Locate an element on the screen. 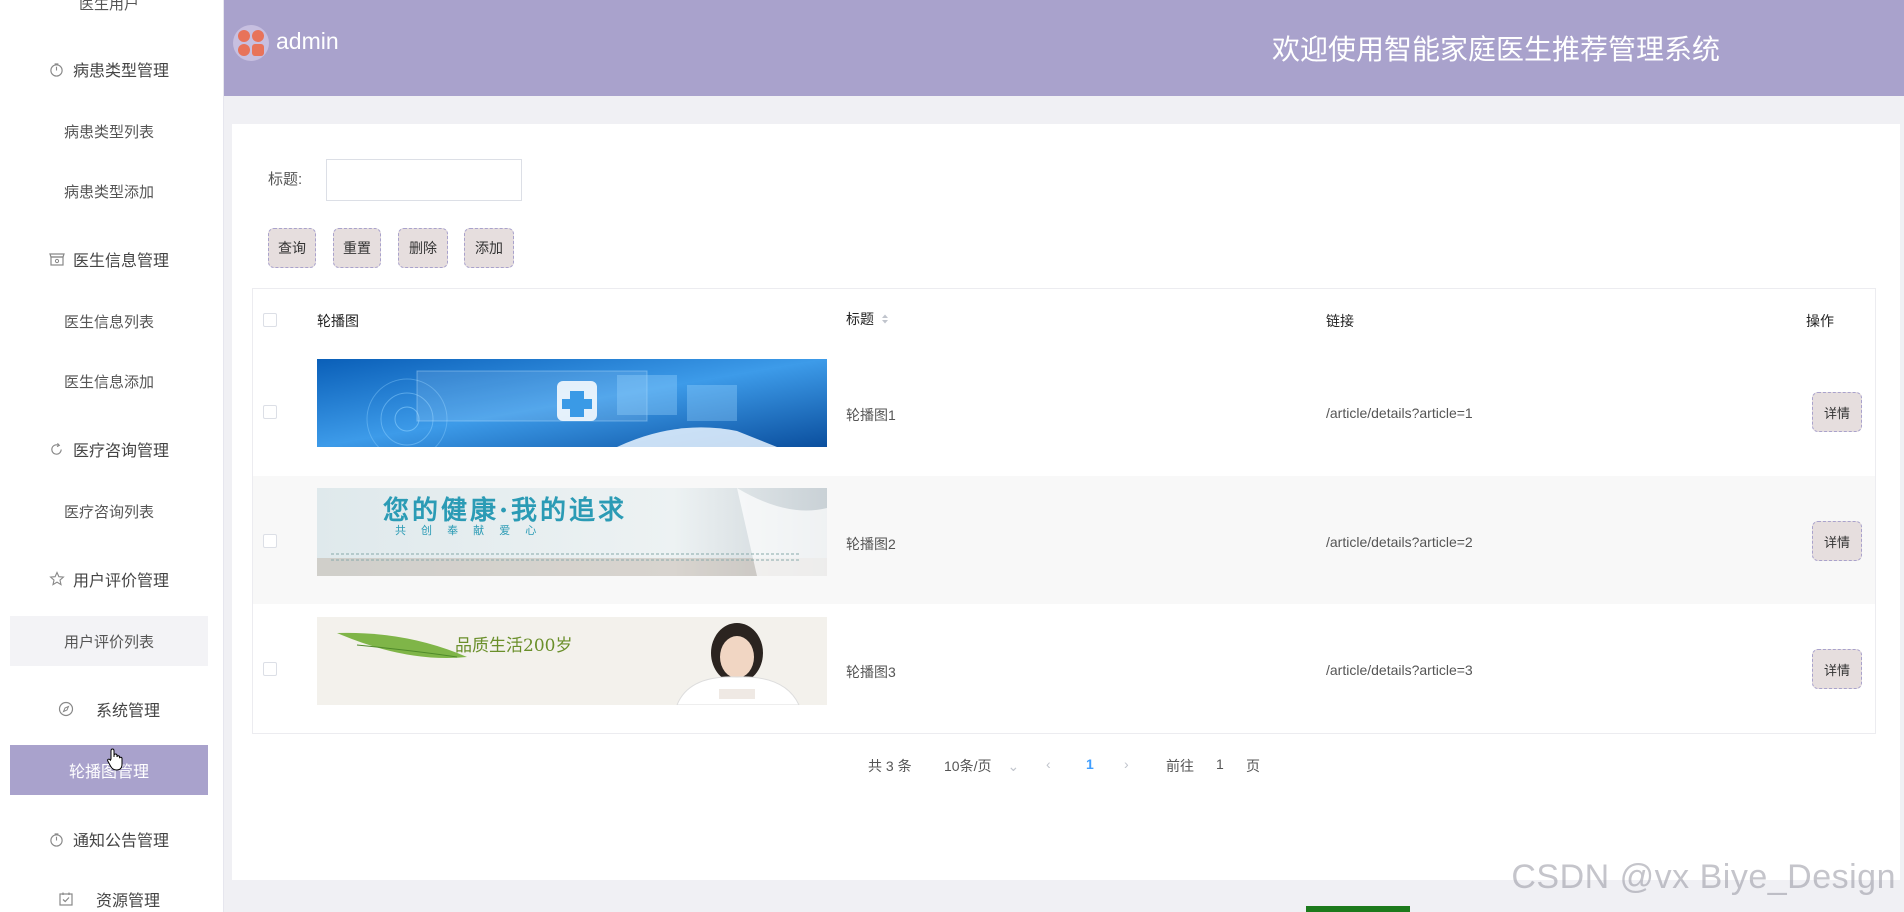  page-number-current: 1 is located at coordinates (1090, 764).